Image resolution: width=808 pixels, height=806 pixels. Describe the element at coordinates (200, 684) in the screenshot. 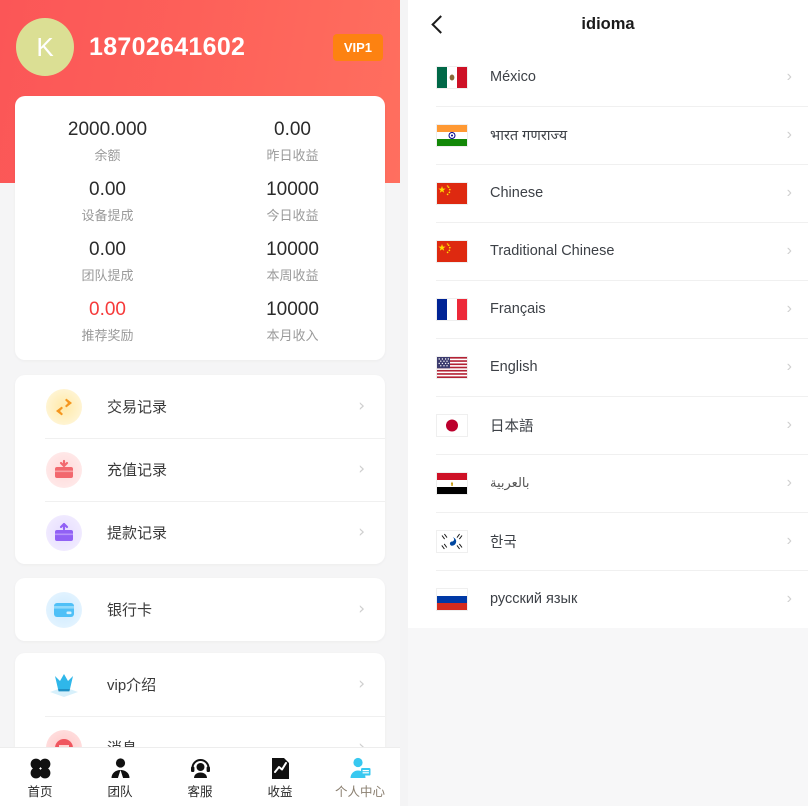

I see `menu-item-1: vip介绍 ›` at that location.